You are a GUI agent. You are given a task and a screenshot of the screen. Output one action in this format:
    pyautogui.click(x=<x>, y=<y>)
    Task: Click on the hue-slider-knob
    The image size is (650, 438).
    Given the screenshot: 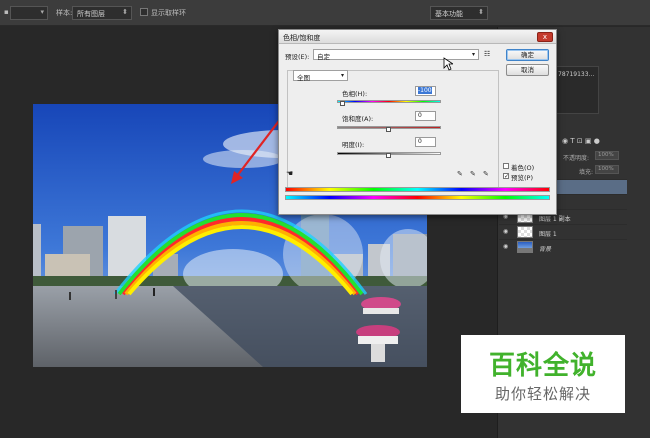 What is the action you would take?
    pyautogui.click(x=342, y=103)
    